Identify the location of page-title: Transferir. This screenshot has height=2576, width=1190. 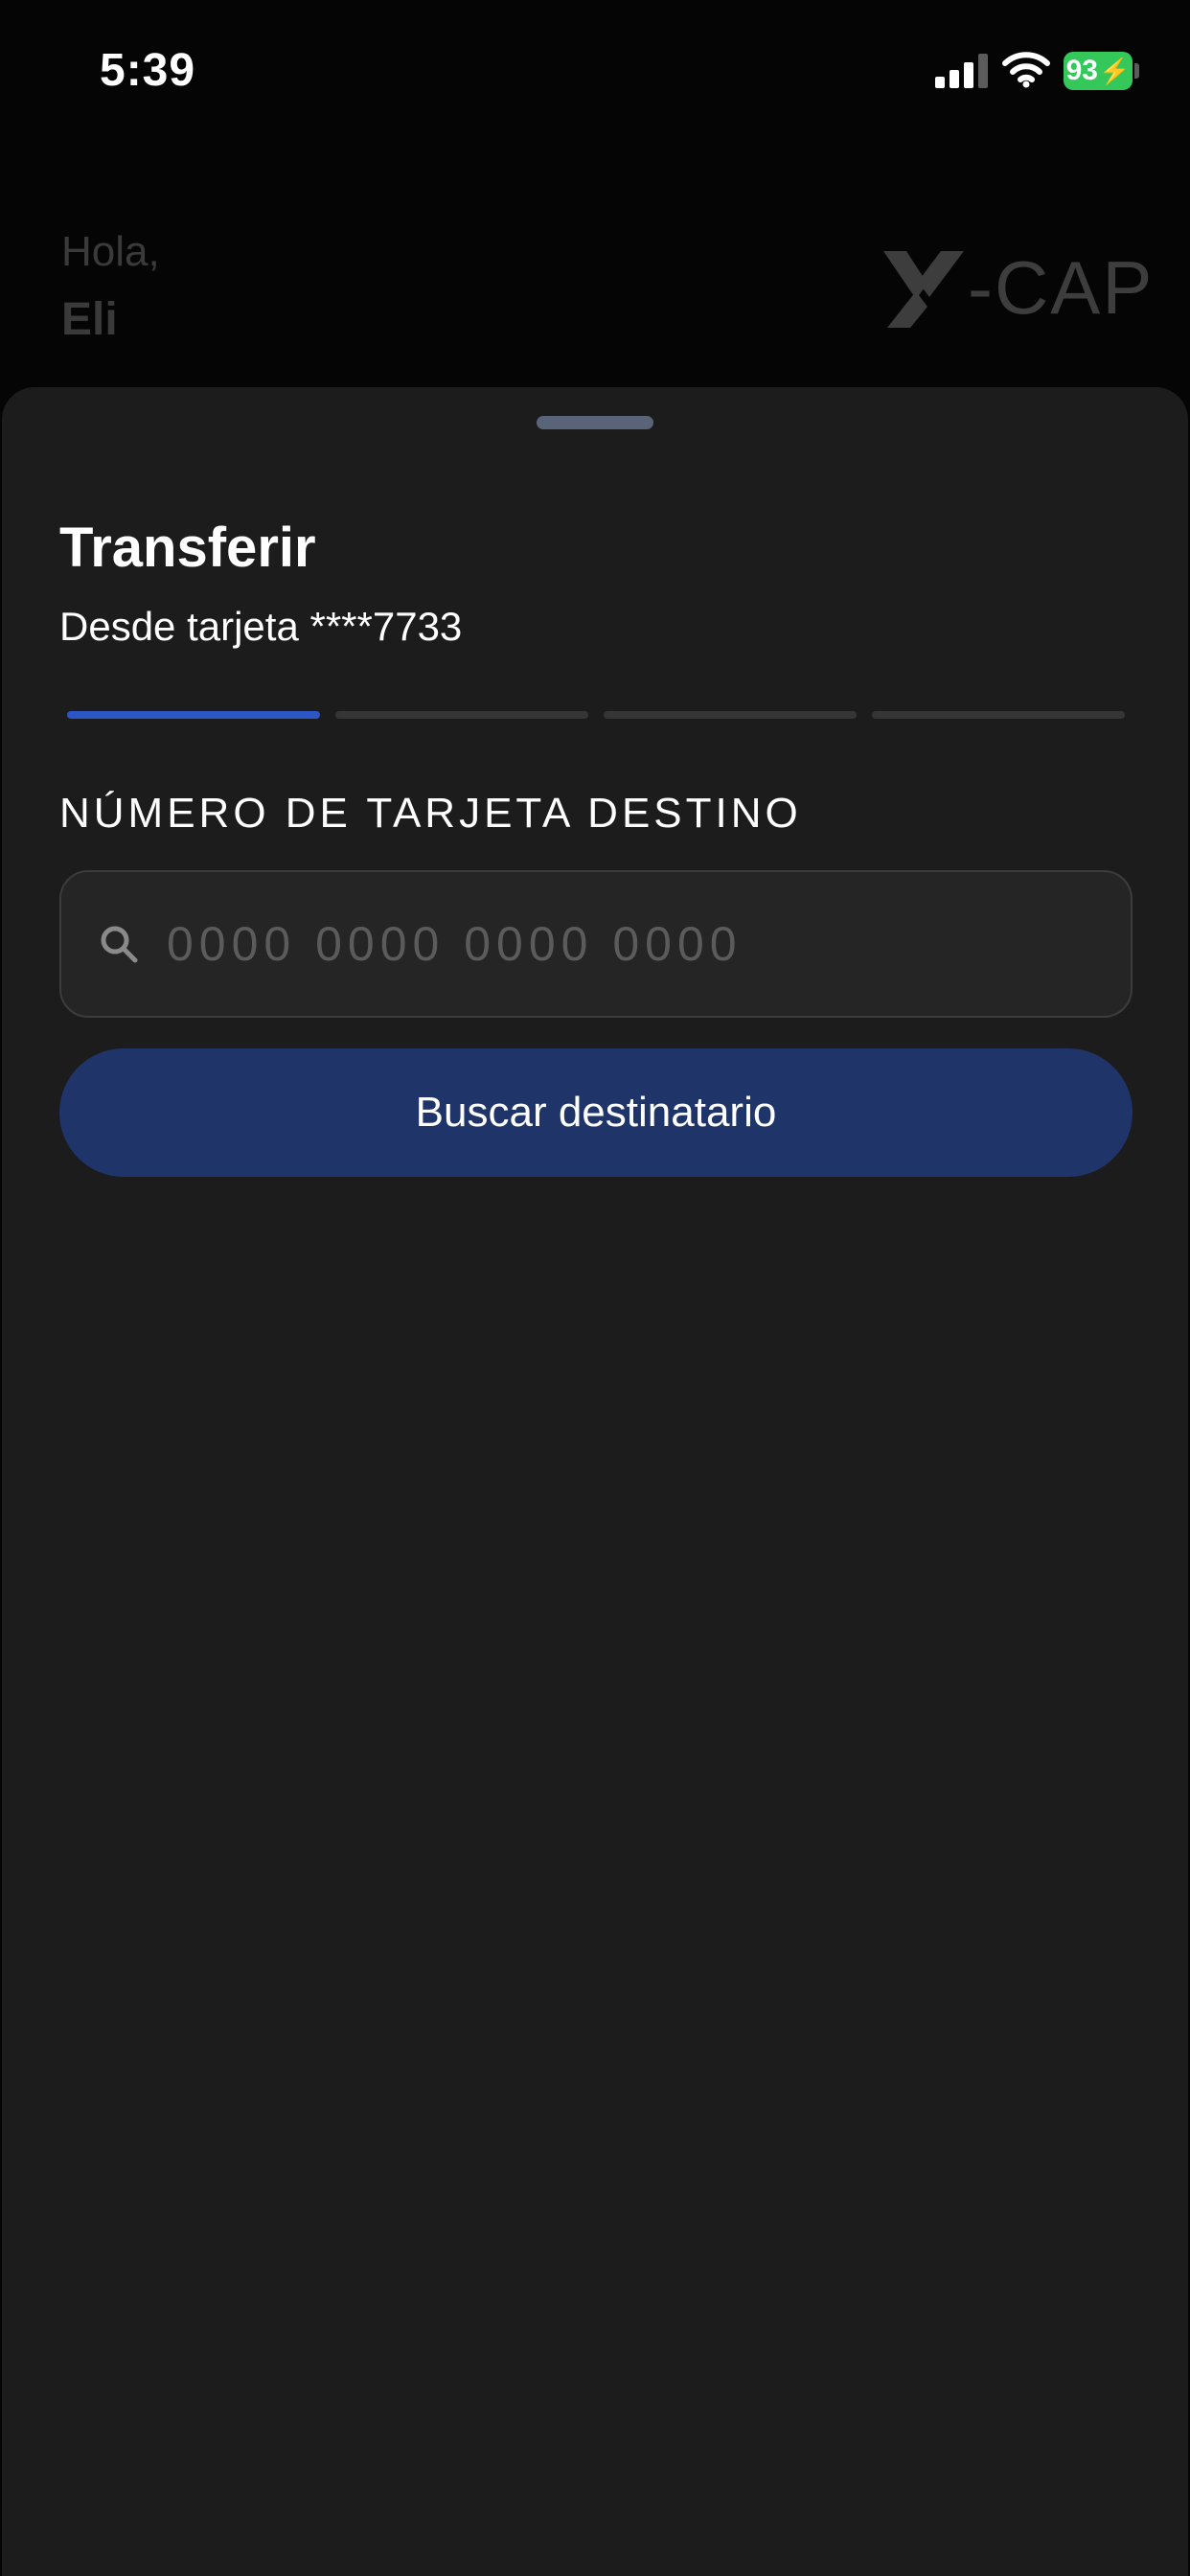
(187, 548).